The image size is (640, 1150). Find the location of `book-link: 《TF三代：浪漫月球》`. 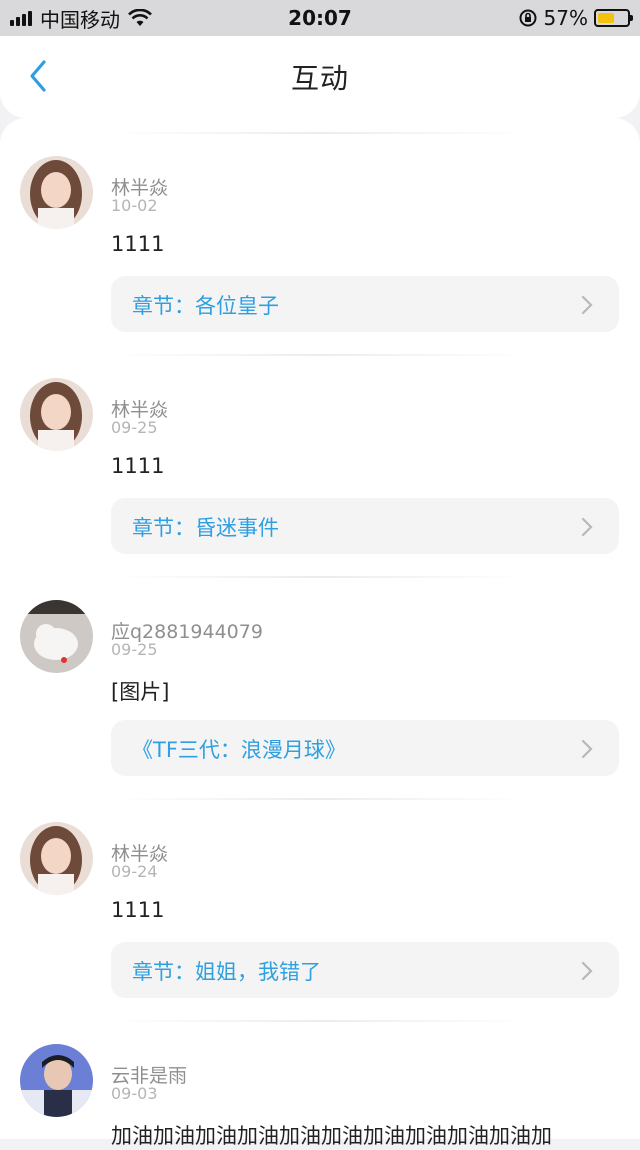

book-link: 《TF三代：浪漫月球》 is located at coordinates (365, 748).